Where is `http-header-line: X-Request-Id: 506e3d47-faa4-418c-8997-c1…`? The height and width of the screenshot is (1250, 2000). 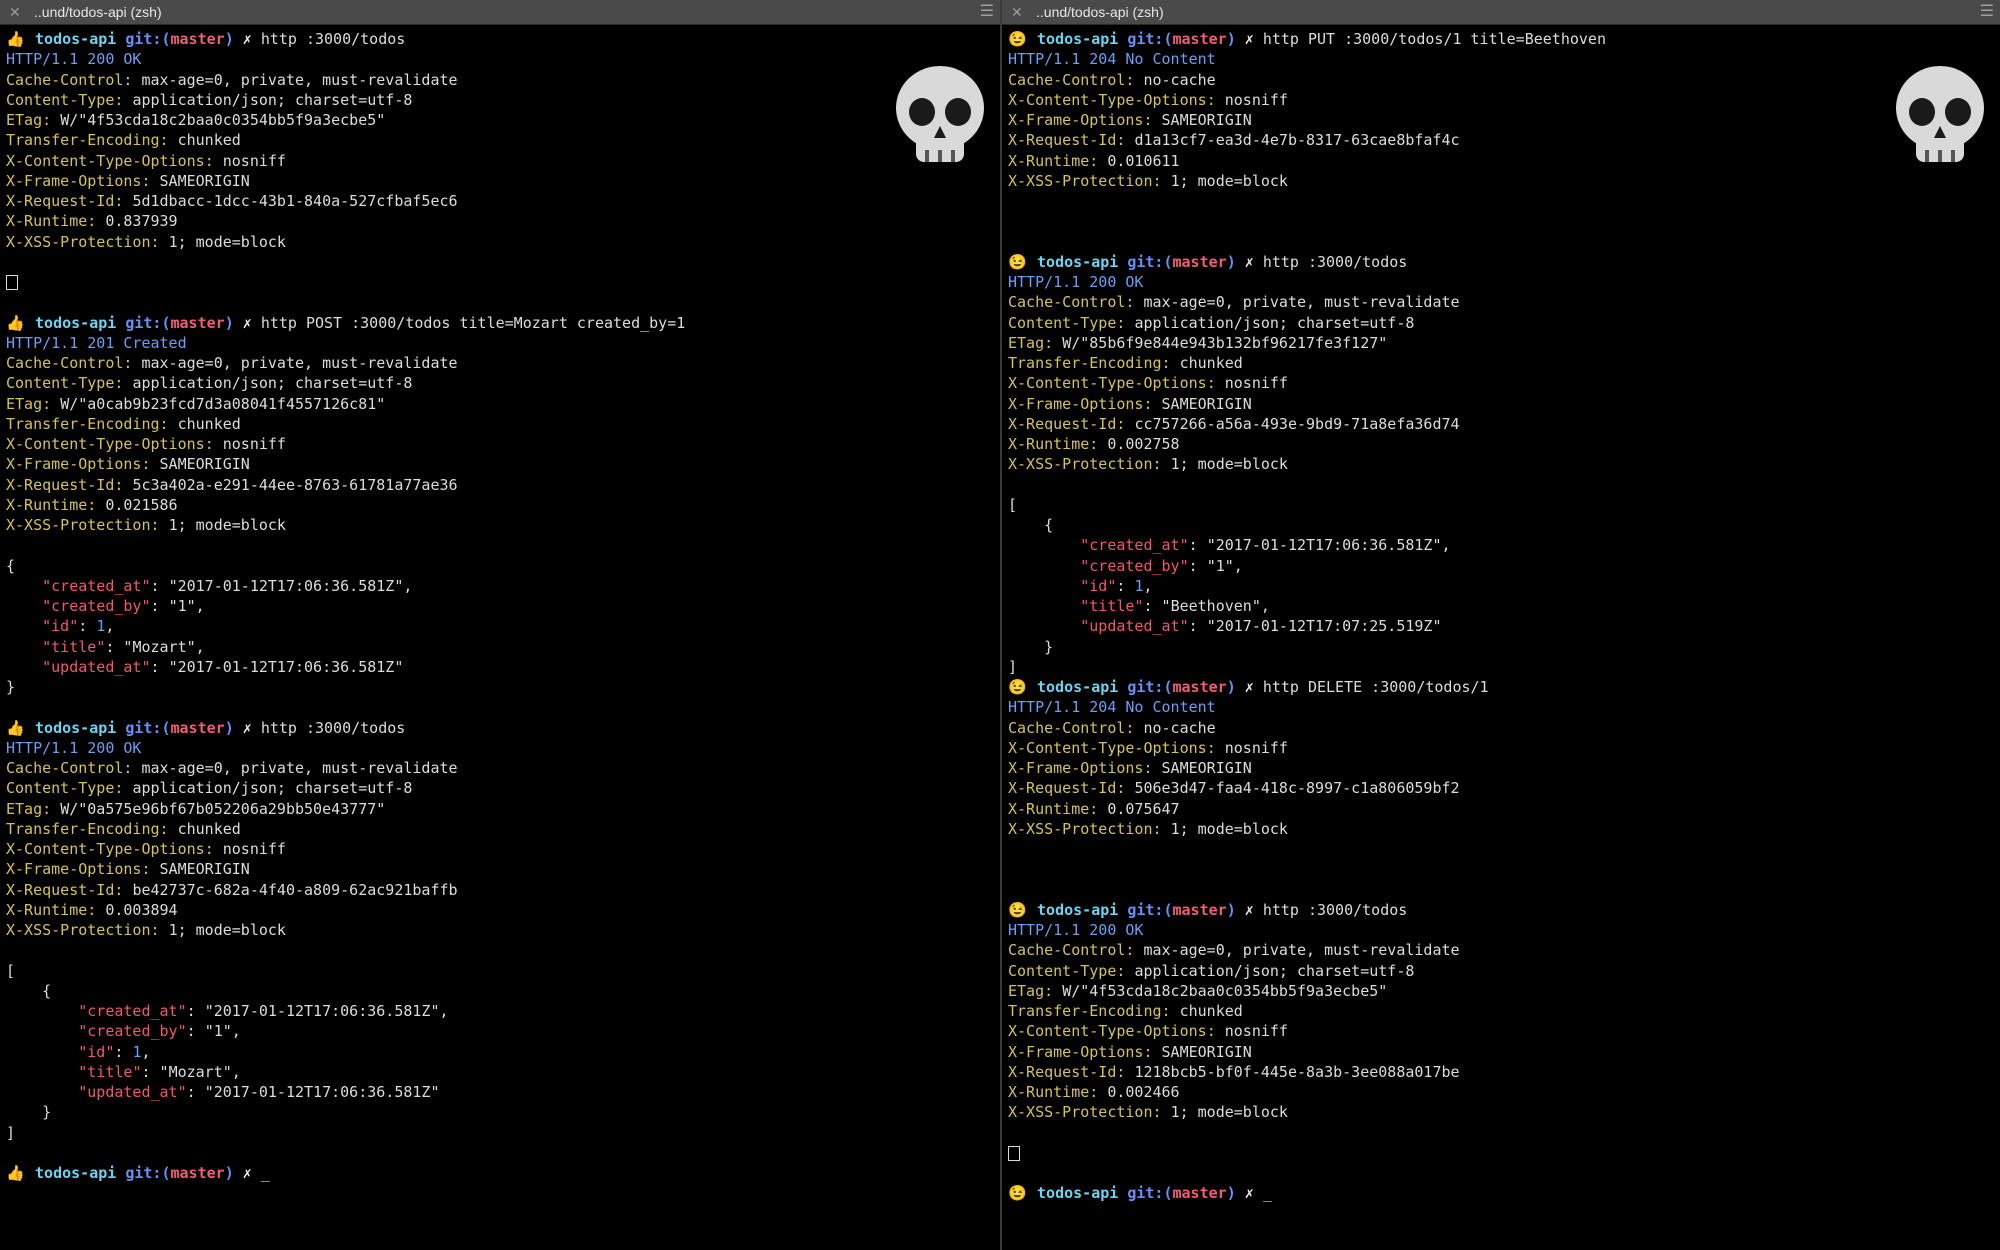 http-header-line: X-Request-Id: 506e3d47-faa4-418c-8997-c1… is located at coordinates (1504, 788).